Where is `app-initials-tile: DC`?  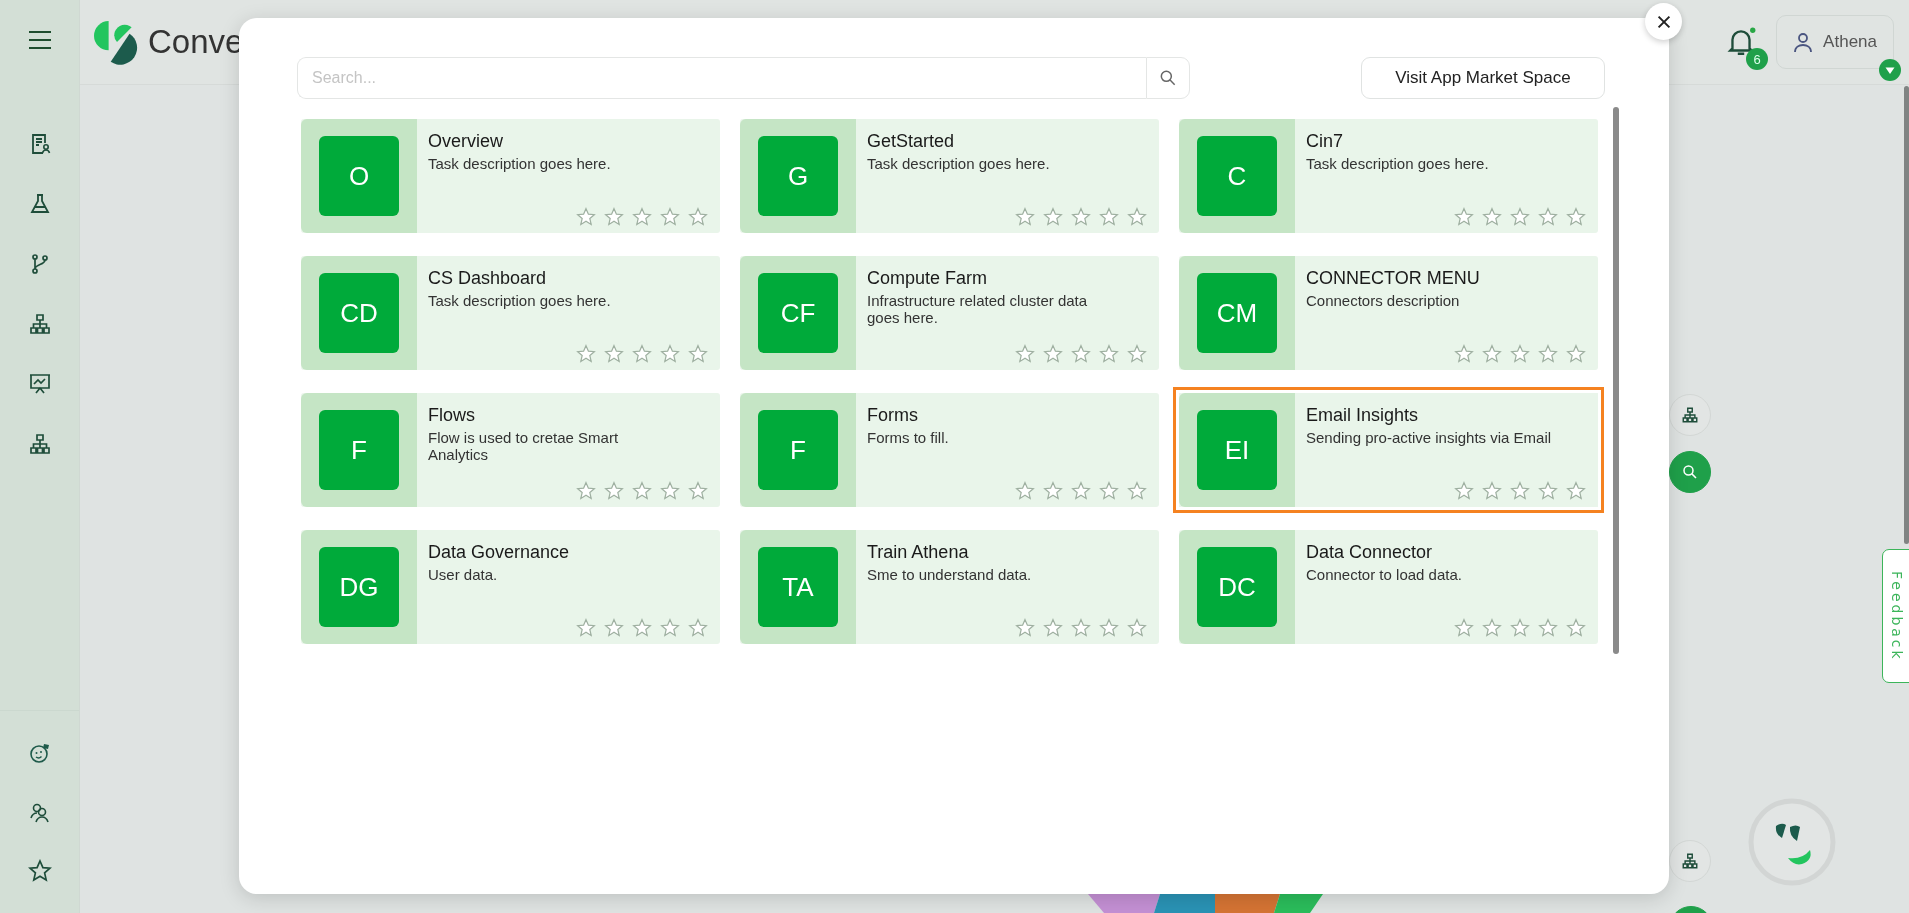 app-initials-tile: DC is located at coordinates (1237, 587).